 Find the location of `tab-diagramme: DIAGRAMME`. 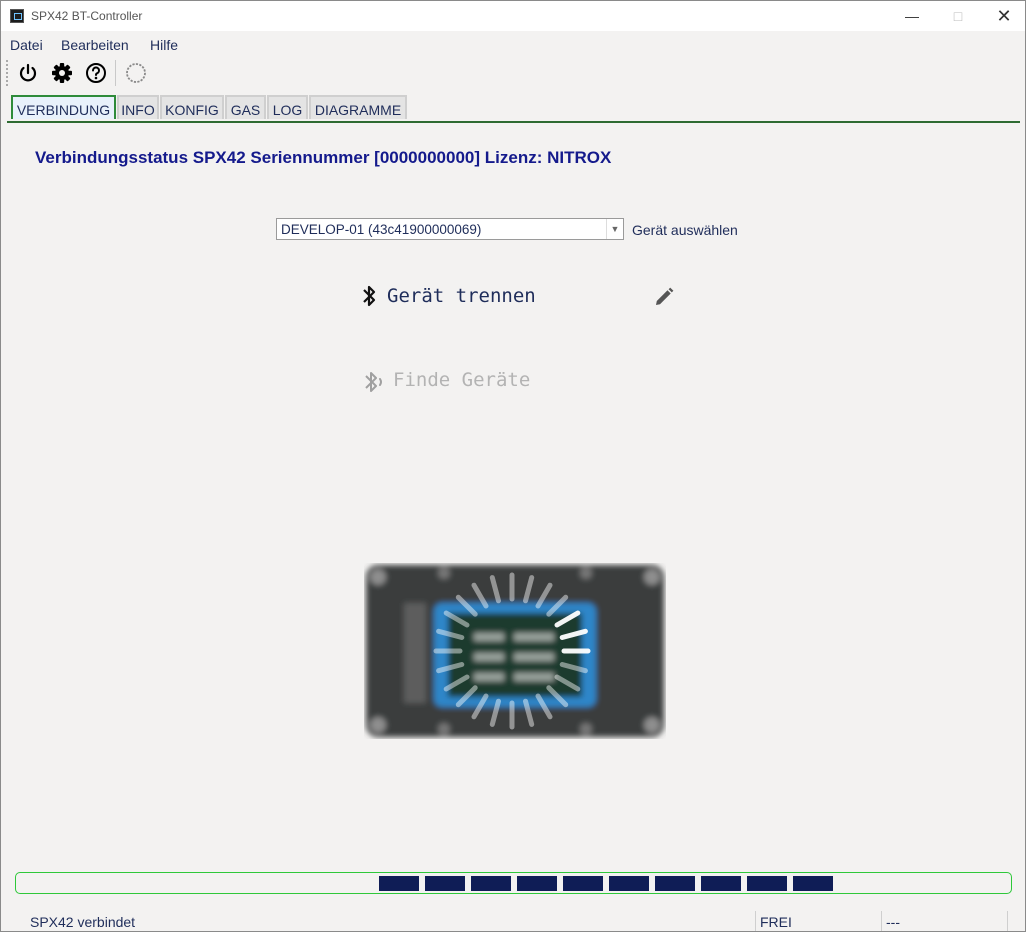

tab-diagramme: DIAGRAMME is located at coordinates (358, 107).